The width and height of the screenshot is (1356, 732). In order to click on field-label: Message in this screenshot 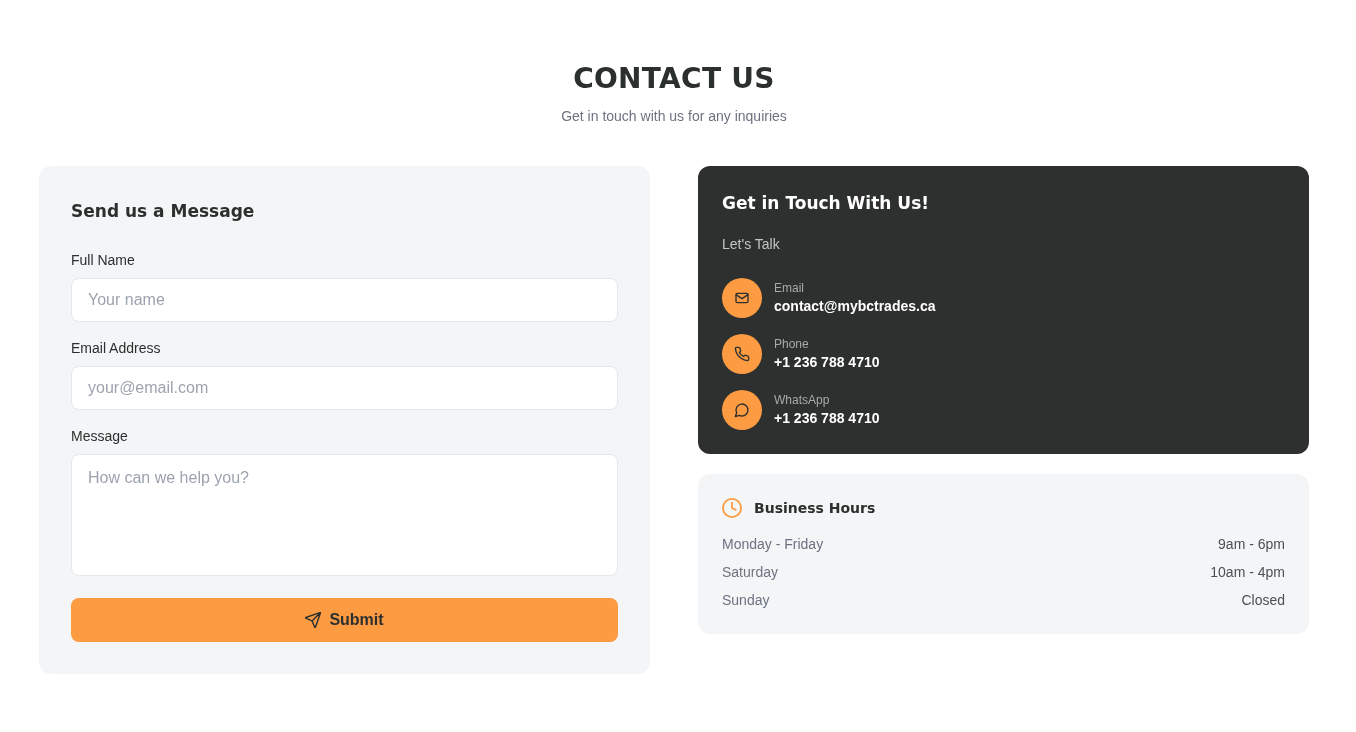, I will do `click(100, 436)`.